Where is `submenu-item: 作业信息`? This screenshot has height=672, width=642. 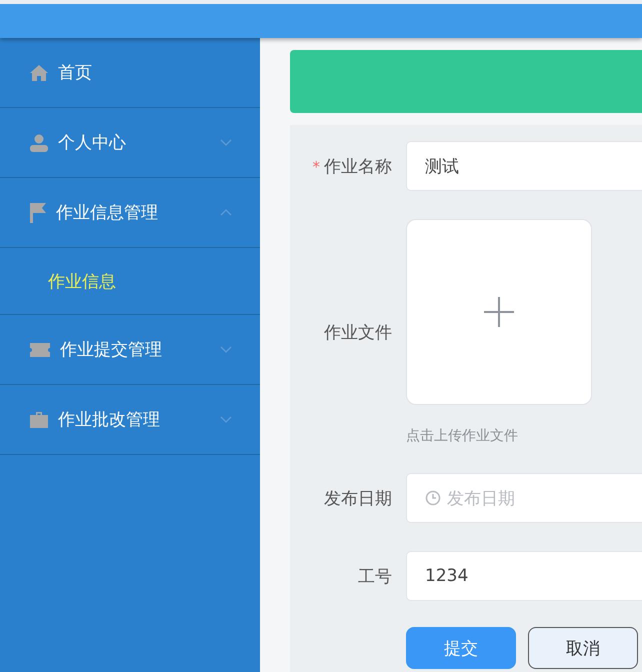
submenu-item: 作业信息 is located at coordinates (130, 281).